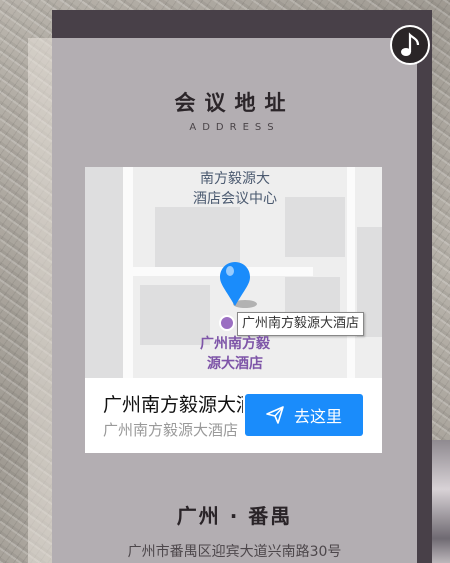  What do you see at coordinates (171, 430) in the screenshot?
I see `location-address: 广州南方毅源大酒店` at bounding box center [171, 430].